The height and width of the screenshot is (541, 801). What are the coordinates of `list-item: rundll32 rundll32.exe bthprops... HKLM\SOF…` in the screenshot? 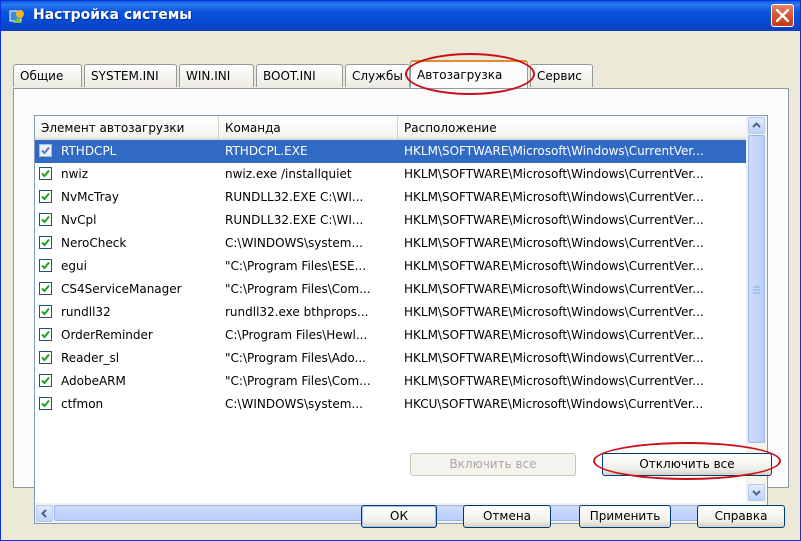 It's located at (391, 312).